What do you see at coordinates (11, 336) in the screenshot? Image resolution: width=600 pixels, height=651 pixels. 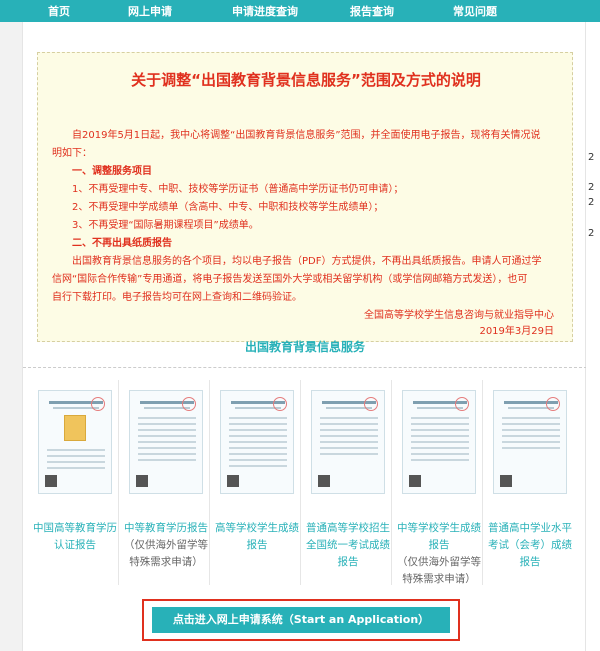 I see `left-margin` at bounding box center [11, 336].